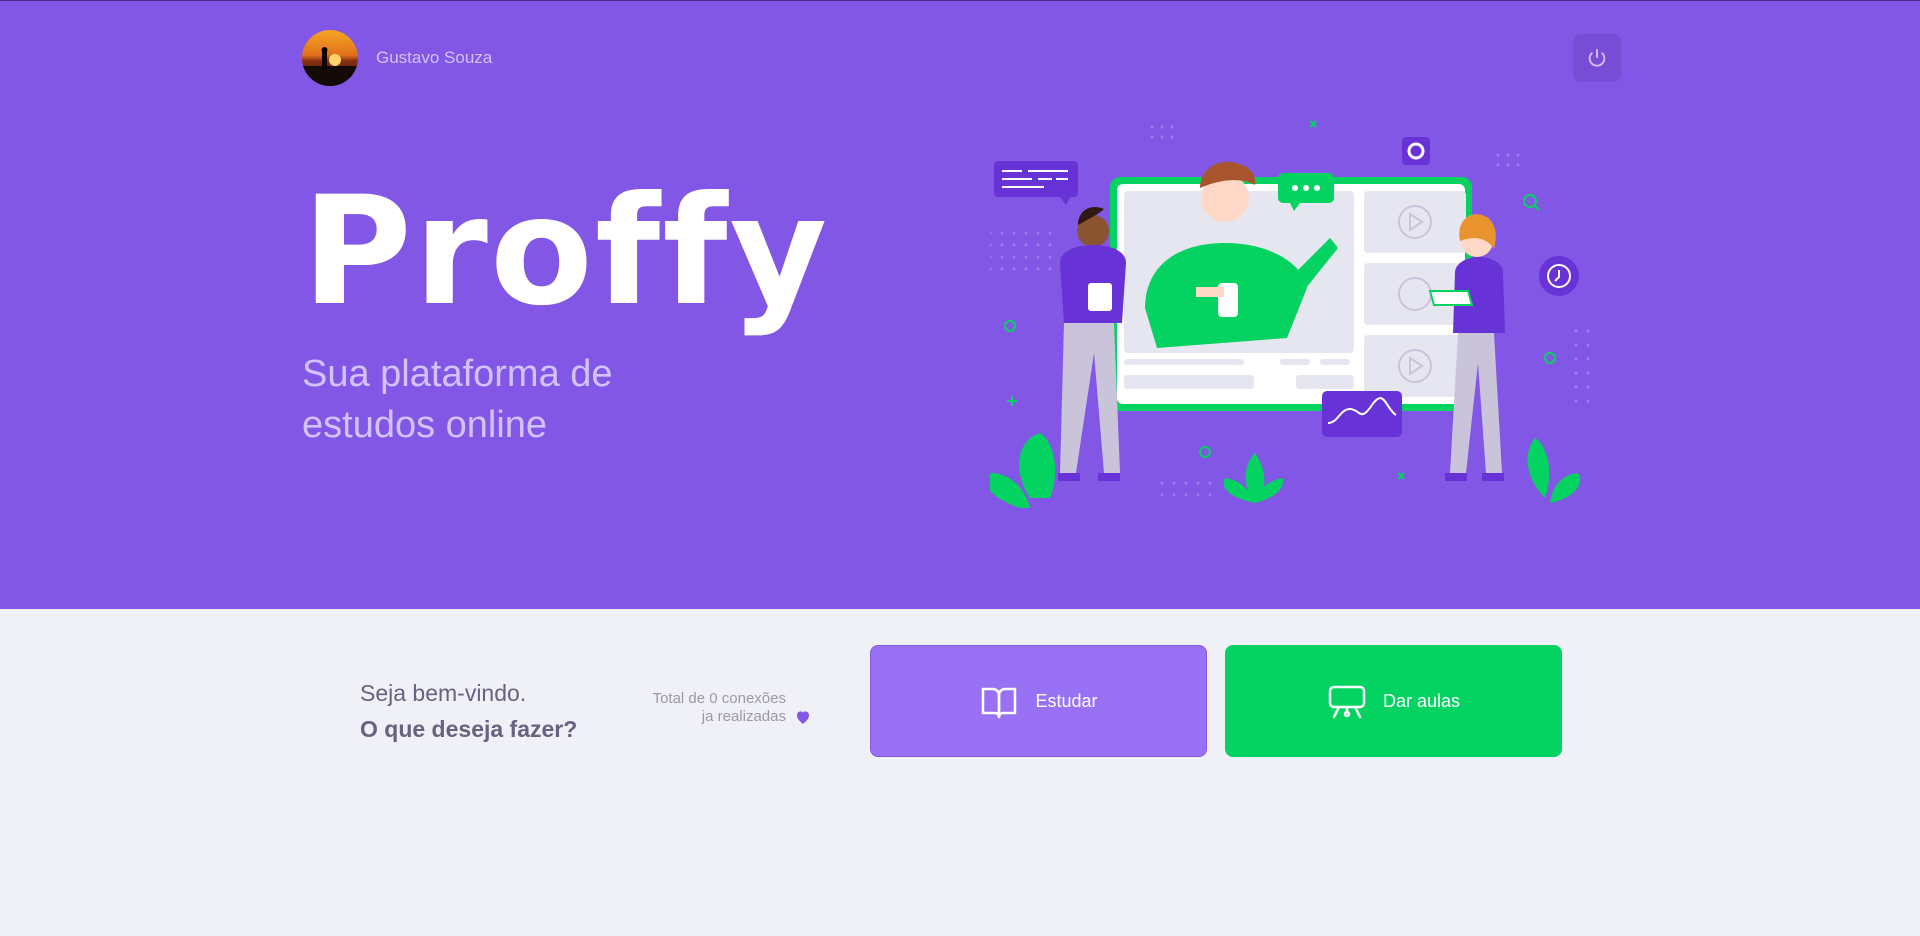 This screenshot has width=1920, height=936. Describe the element at coordinates (469, 729) in the screenshot. I see `welcome-question: O que deseja fazer?` at that location.